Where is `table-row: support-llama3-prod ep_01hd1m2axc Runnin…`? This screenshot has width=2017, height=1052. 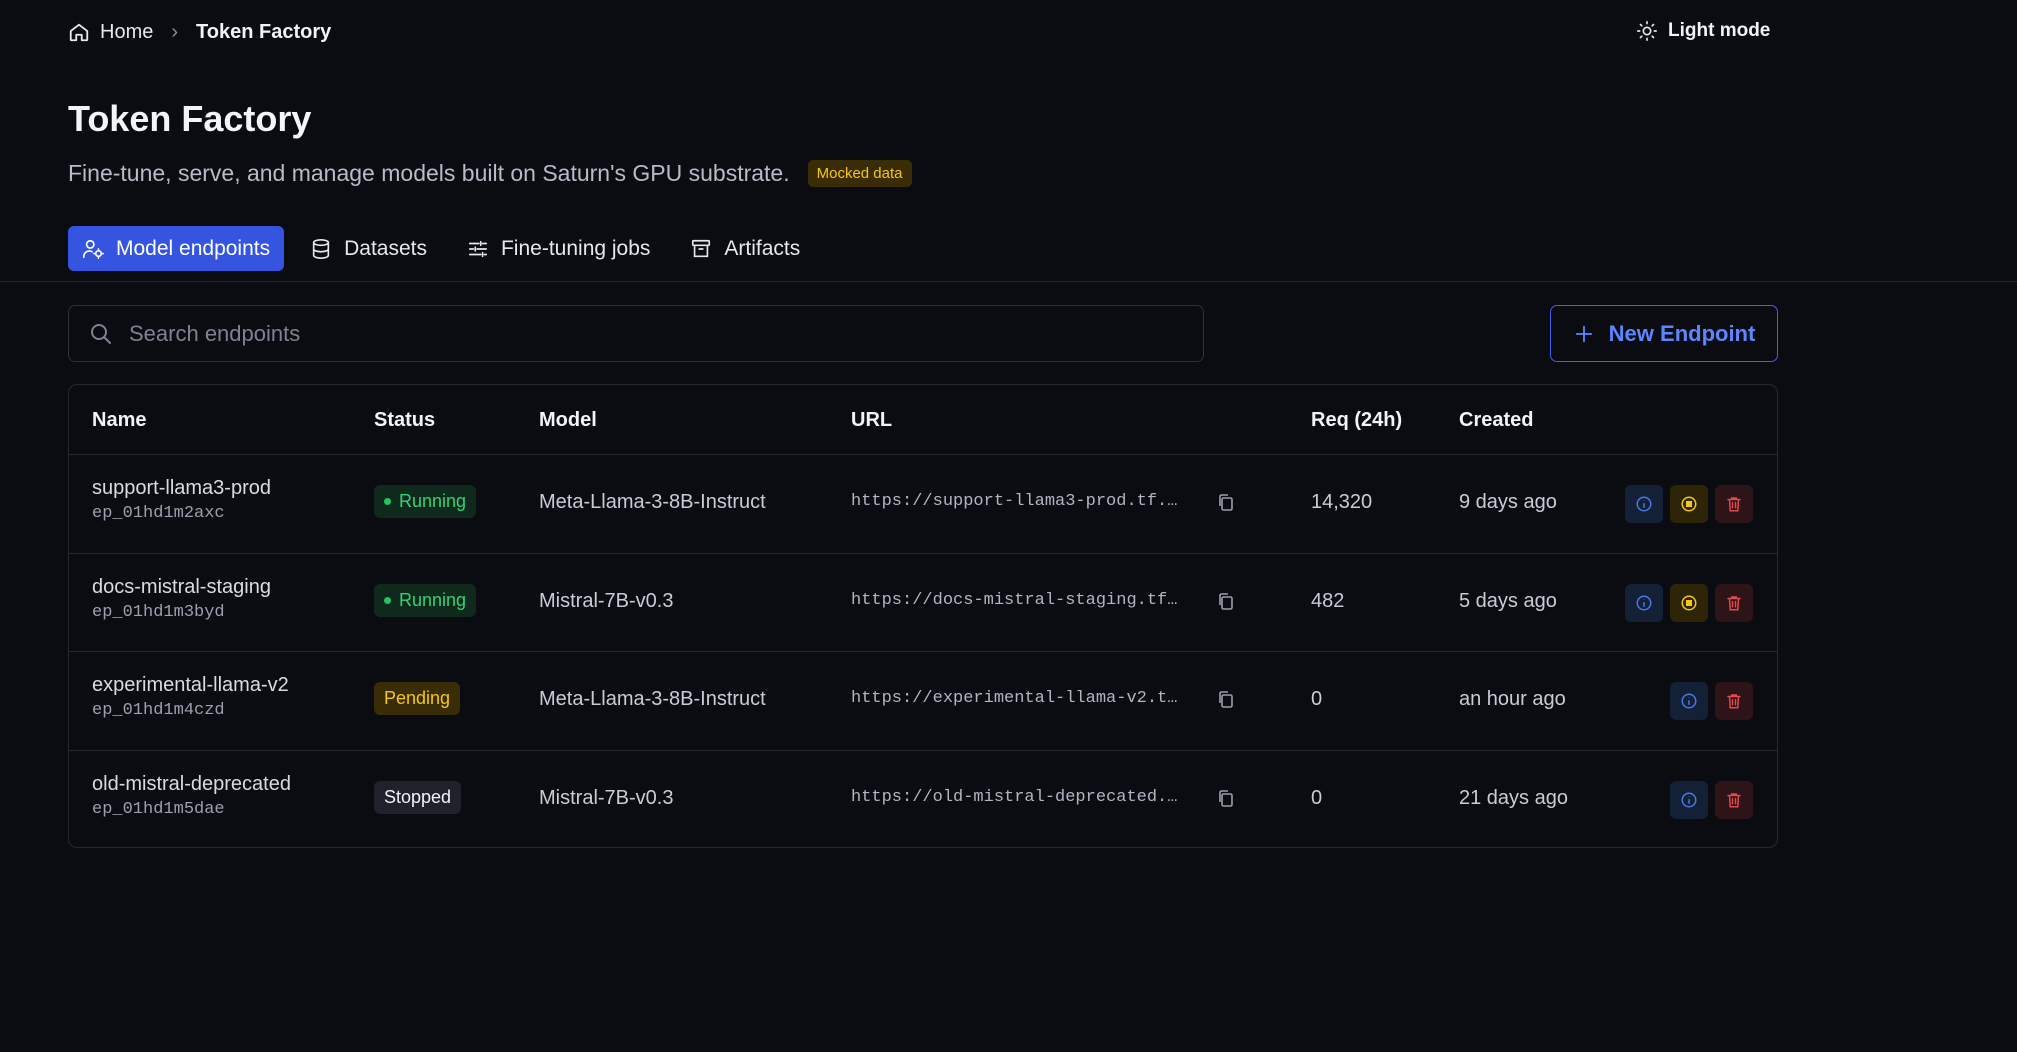
table-row: support-llama3-prod ep_01hd1m2axc Runnin… is located at coordinates (923, 504).